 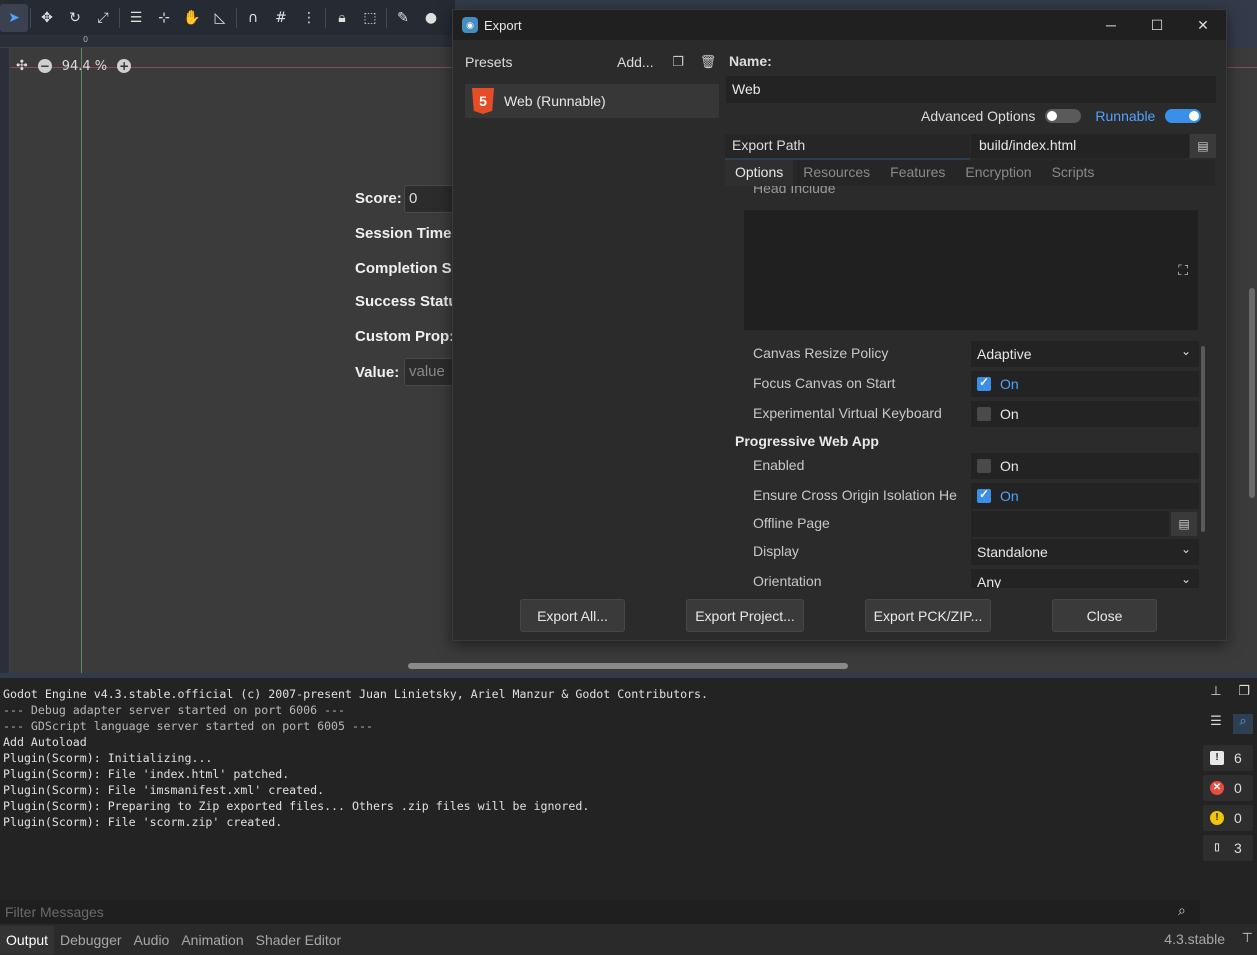 I want to click on tab-audio: Audio, so click(x=152, y=940).